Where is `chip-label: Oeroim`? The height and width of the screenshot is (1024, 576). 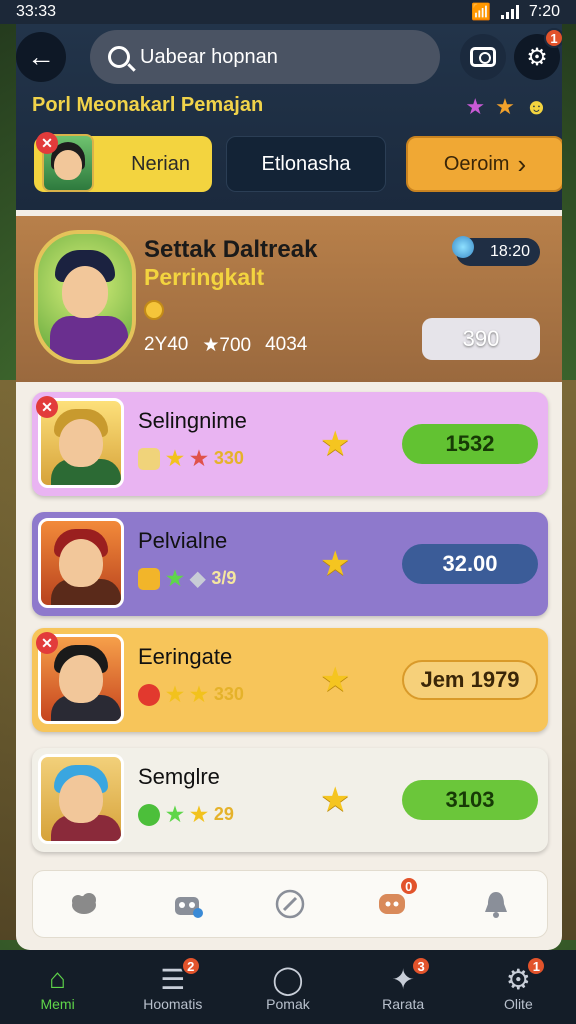 chip-label: Oeroim is located at coordinates (476, 163).